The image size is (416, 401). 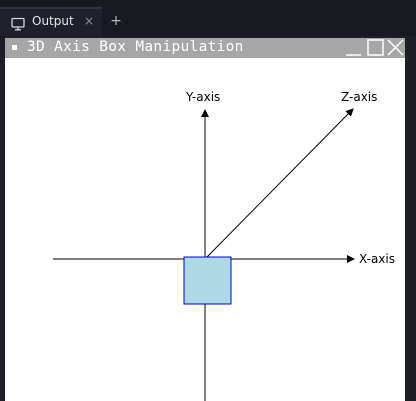 What do you see at coordinates (90, 21) in the screenshot?
I see `tab-close-icon: ×` at bounding box center [90, 21].